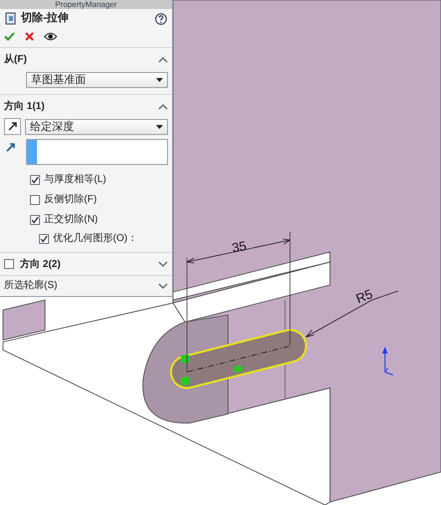 The image size is (441, 505). I want to click on dimension-label: R5, so click(364, 296).